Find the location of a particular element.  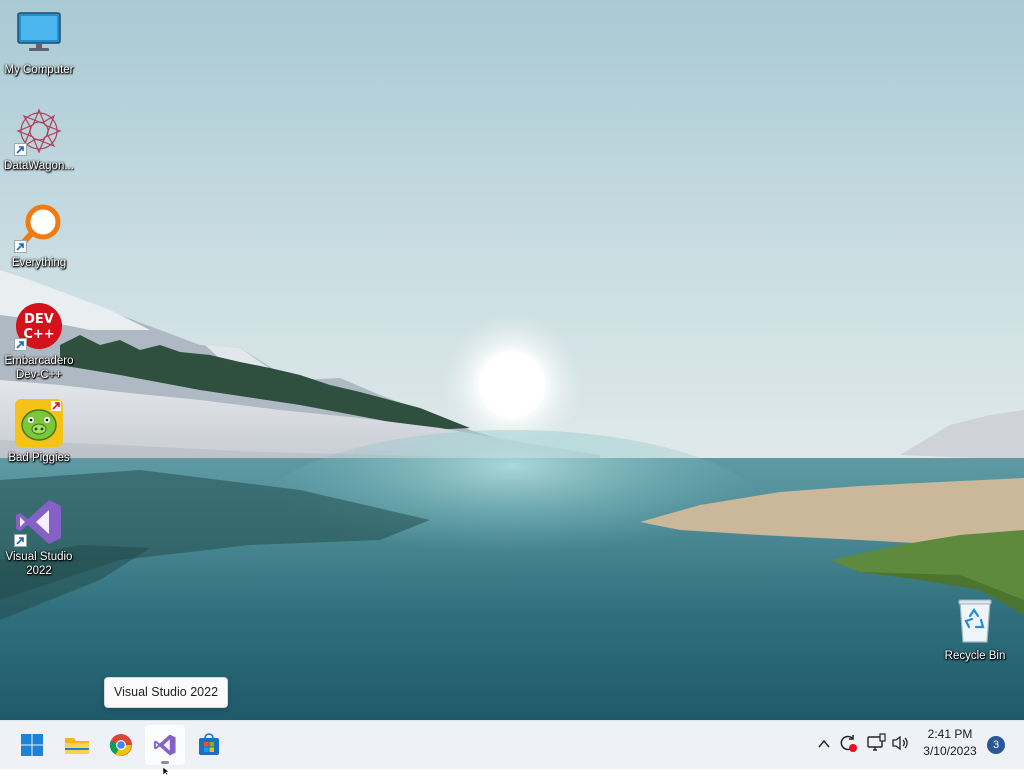

recycle-bin-icon is located at coordinates (975, 621).